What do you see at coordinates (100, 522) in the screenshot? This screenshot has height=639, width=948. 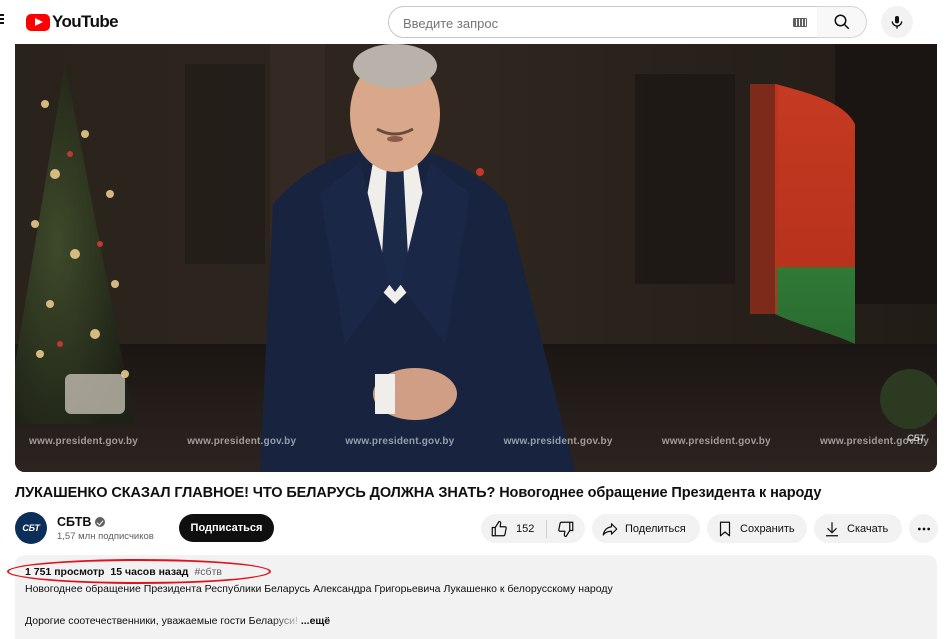 I see `verified-icon` at bounding box center [100, 522].